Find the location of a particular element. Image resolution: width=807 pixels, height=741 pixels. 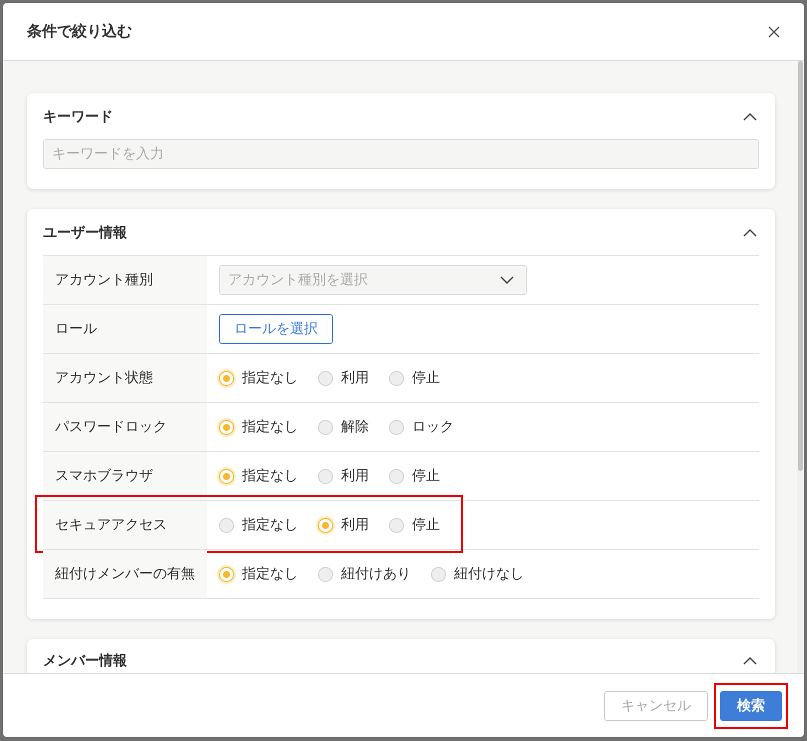

role-select-button: ロールを選択 is located at coordinates (276, 329).